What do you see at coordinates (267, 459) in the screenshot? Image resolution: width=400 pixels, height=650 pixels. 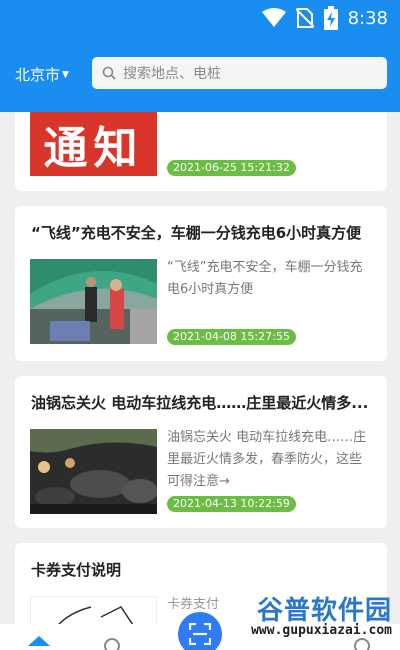 I see `article-excerpt: 油锅忘关火 电动车拉线充电……庄里最近火情多发，春季防火，这些可得注意→` at bounding box center [267, 459].